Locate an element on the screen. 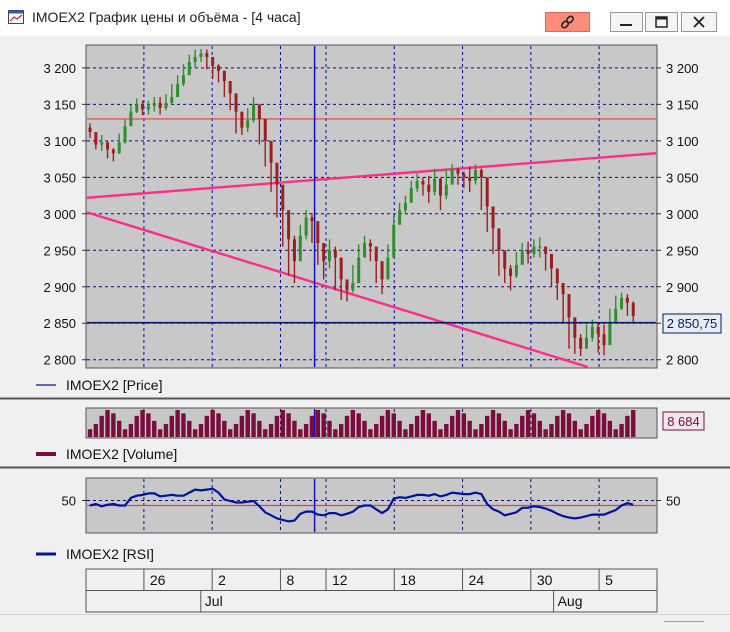  date-tick-label: 12 is located at coordinates (340, 580).